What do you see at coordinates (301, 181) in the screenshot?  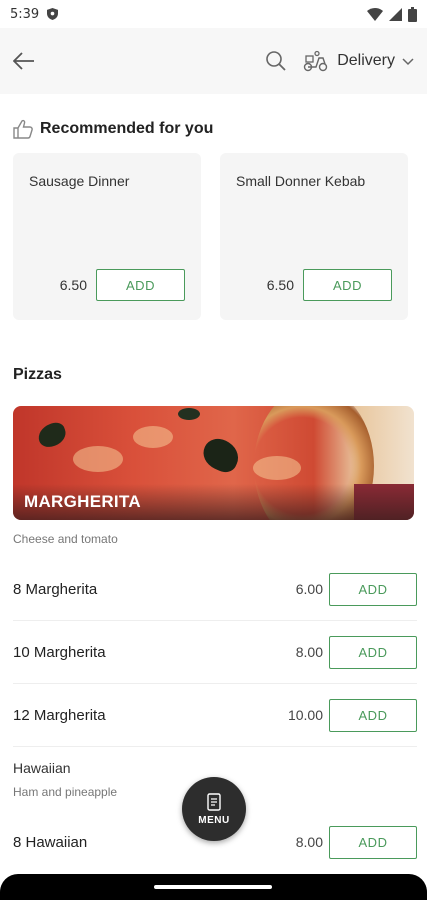 I see `recommended-item-name: Small Donner Kebab` at bounding box center [301, 181].